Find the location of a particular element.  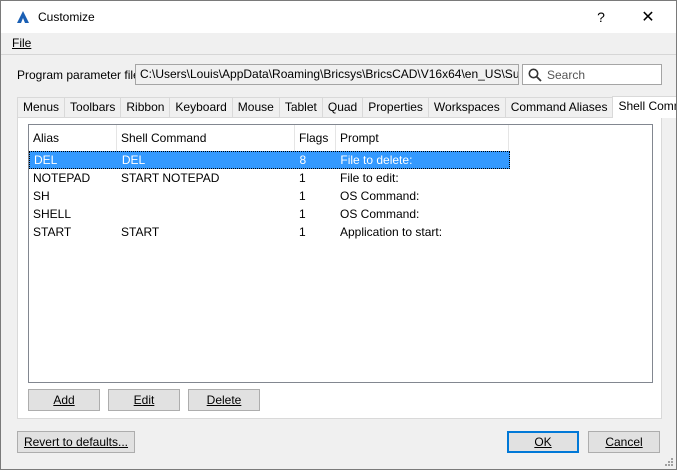

cell-alias: NOTEPAD is located at coordinates (62, 178).